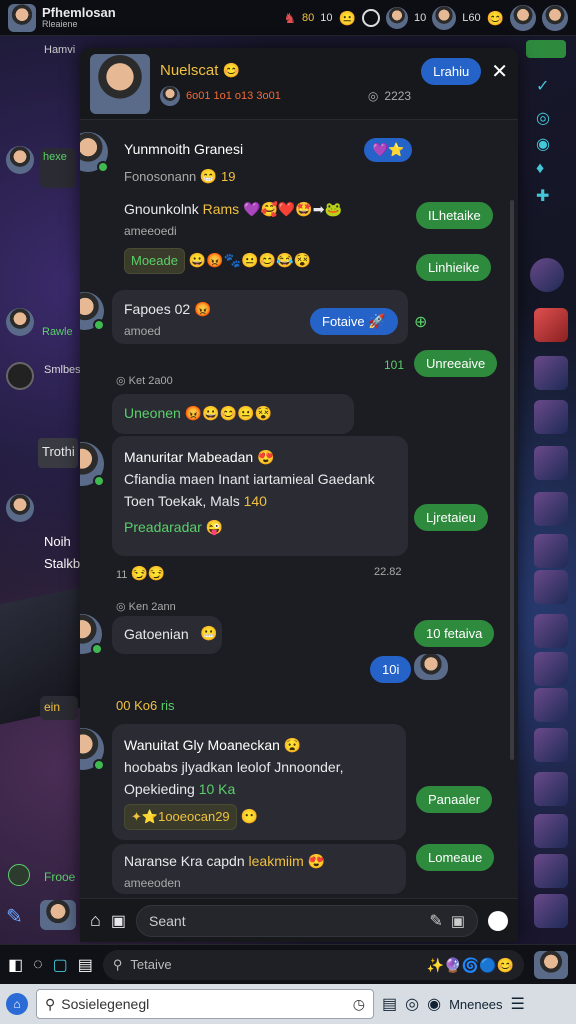 The image size is (576, 1024). I want to click on msg1-action-1: ILhetaike, so click(454, 215).